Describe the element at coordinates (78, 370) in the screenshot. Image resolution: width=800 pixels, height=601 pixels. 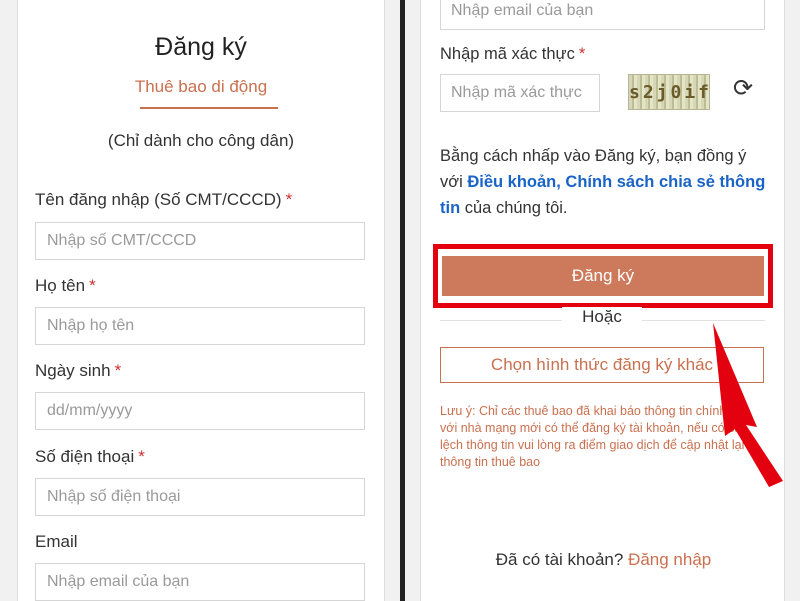
I see `dob-label: Ngày sinh *` at that location.